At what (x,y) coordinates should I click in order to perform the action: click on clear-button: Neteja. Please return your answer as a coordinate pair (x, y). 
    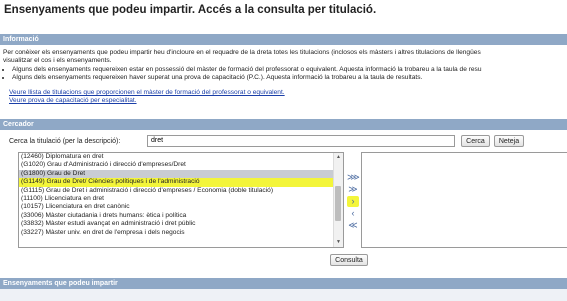
    Looking at the image, I should click on (509, 141).